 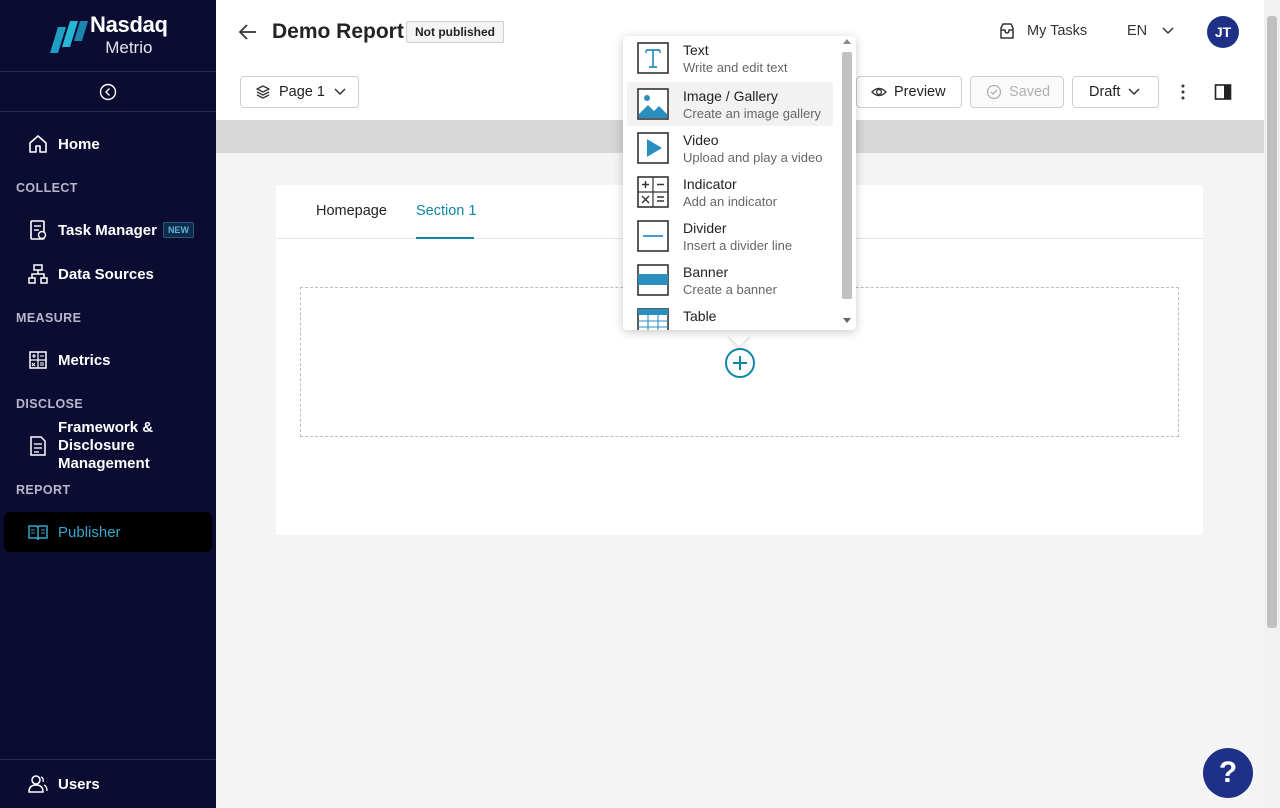 What do you see at coordinates (338, 31) in the screenshot?
I see `page-title: Demo Report` at bounding box center [338, 31].